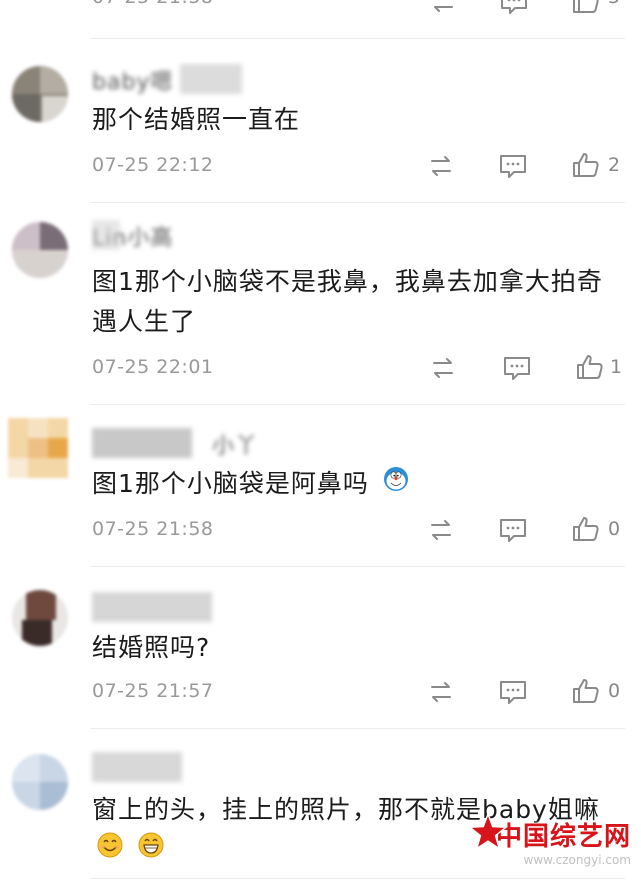 This screenshot has height=885, width=641. What do you see at coordinates (396, 485) in the screenshot?
I see `doraemon-emoji-icon` at bounding box center [396, 485].